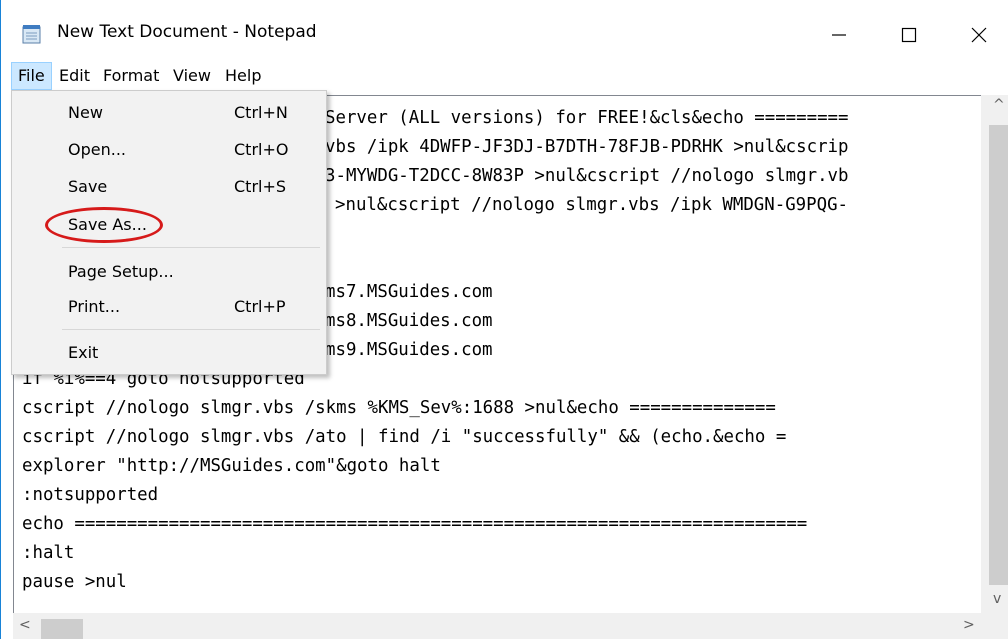 Image resolution: width=1008 pixels, height=639 pixels. I want to click on vertical-scrollbar: ^ v, so click(994, 354).